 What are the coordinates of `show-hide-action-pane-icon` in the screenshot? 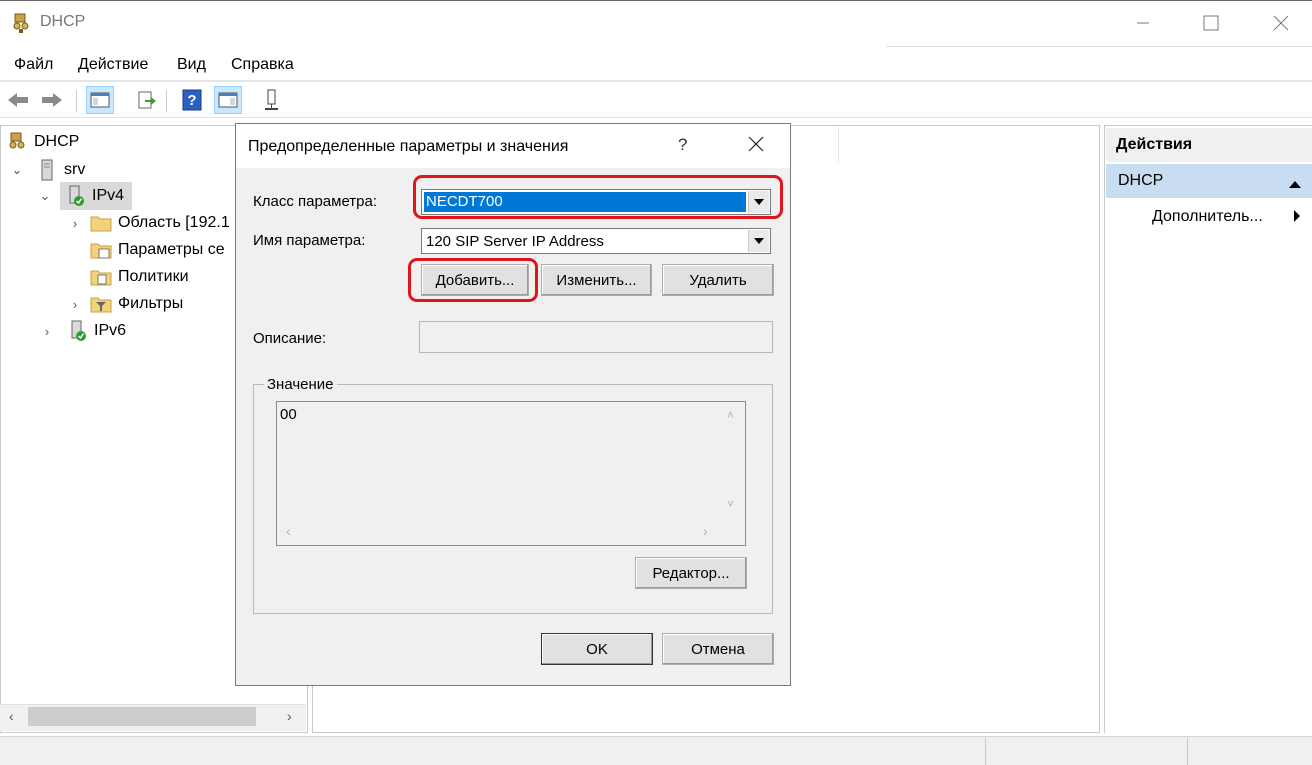 It's located at (228, 100).